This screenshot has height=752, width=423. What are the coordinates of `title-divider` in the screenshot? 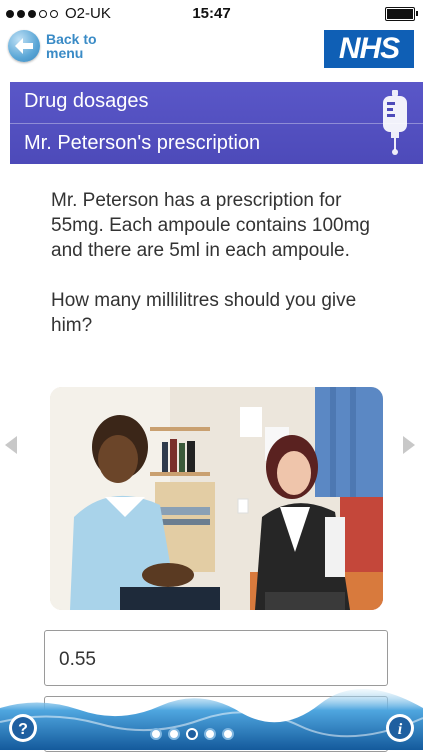 It's located at (216, 123).